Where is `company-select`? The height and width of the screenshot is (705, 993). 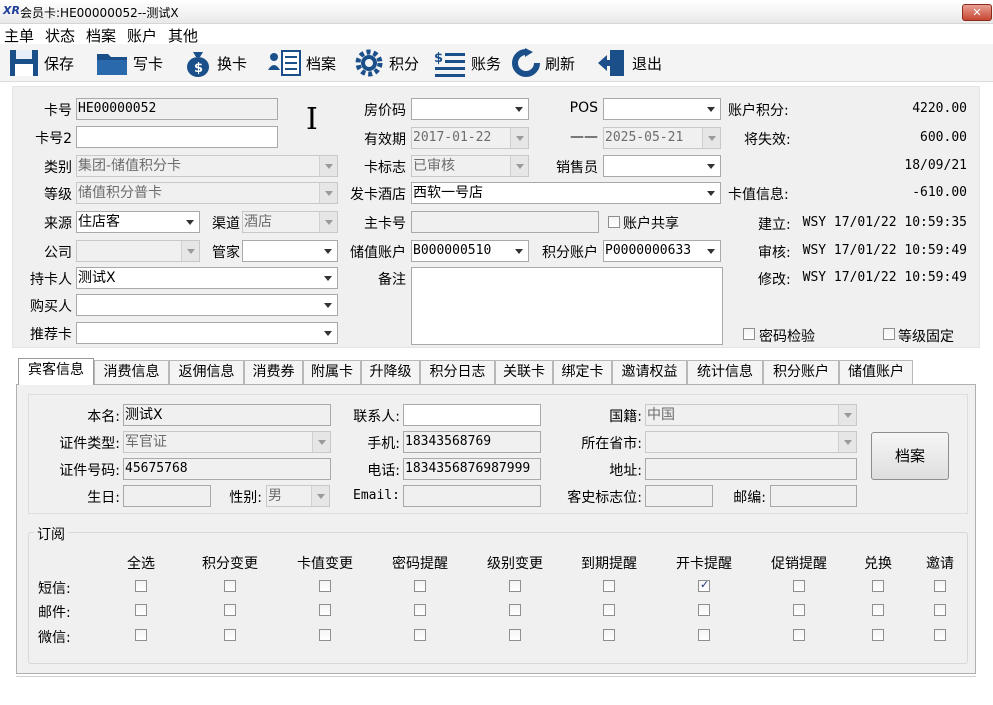
company-select is located at coordinates (138, 251).